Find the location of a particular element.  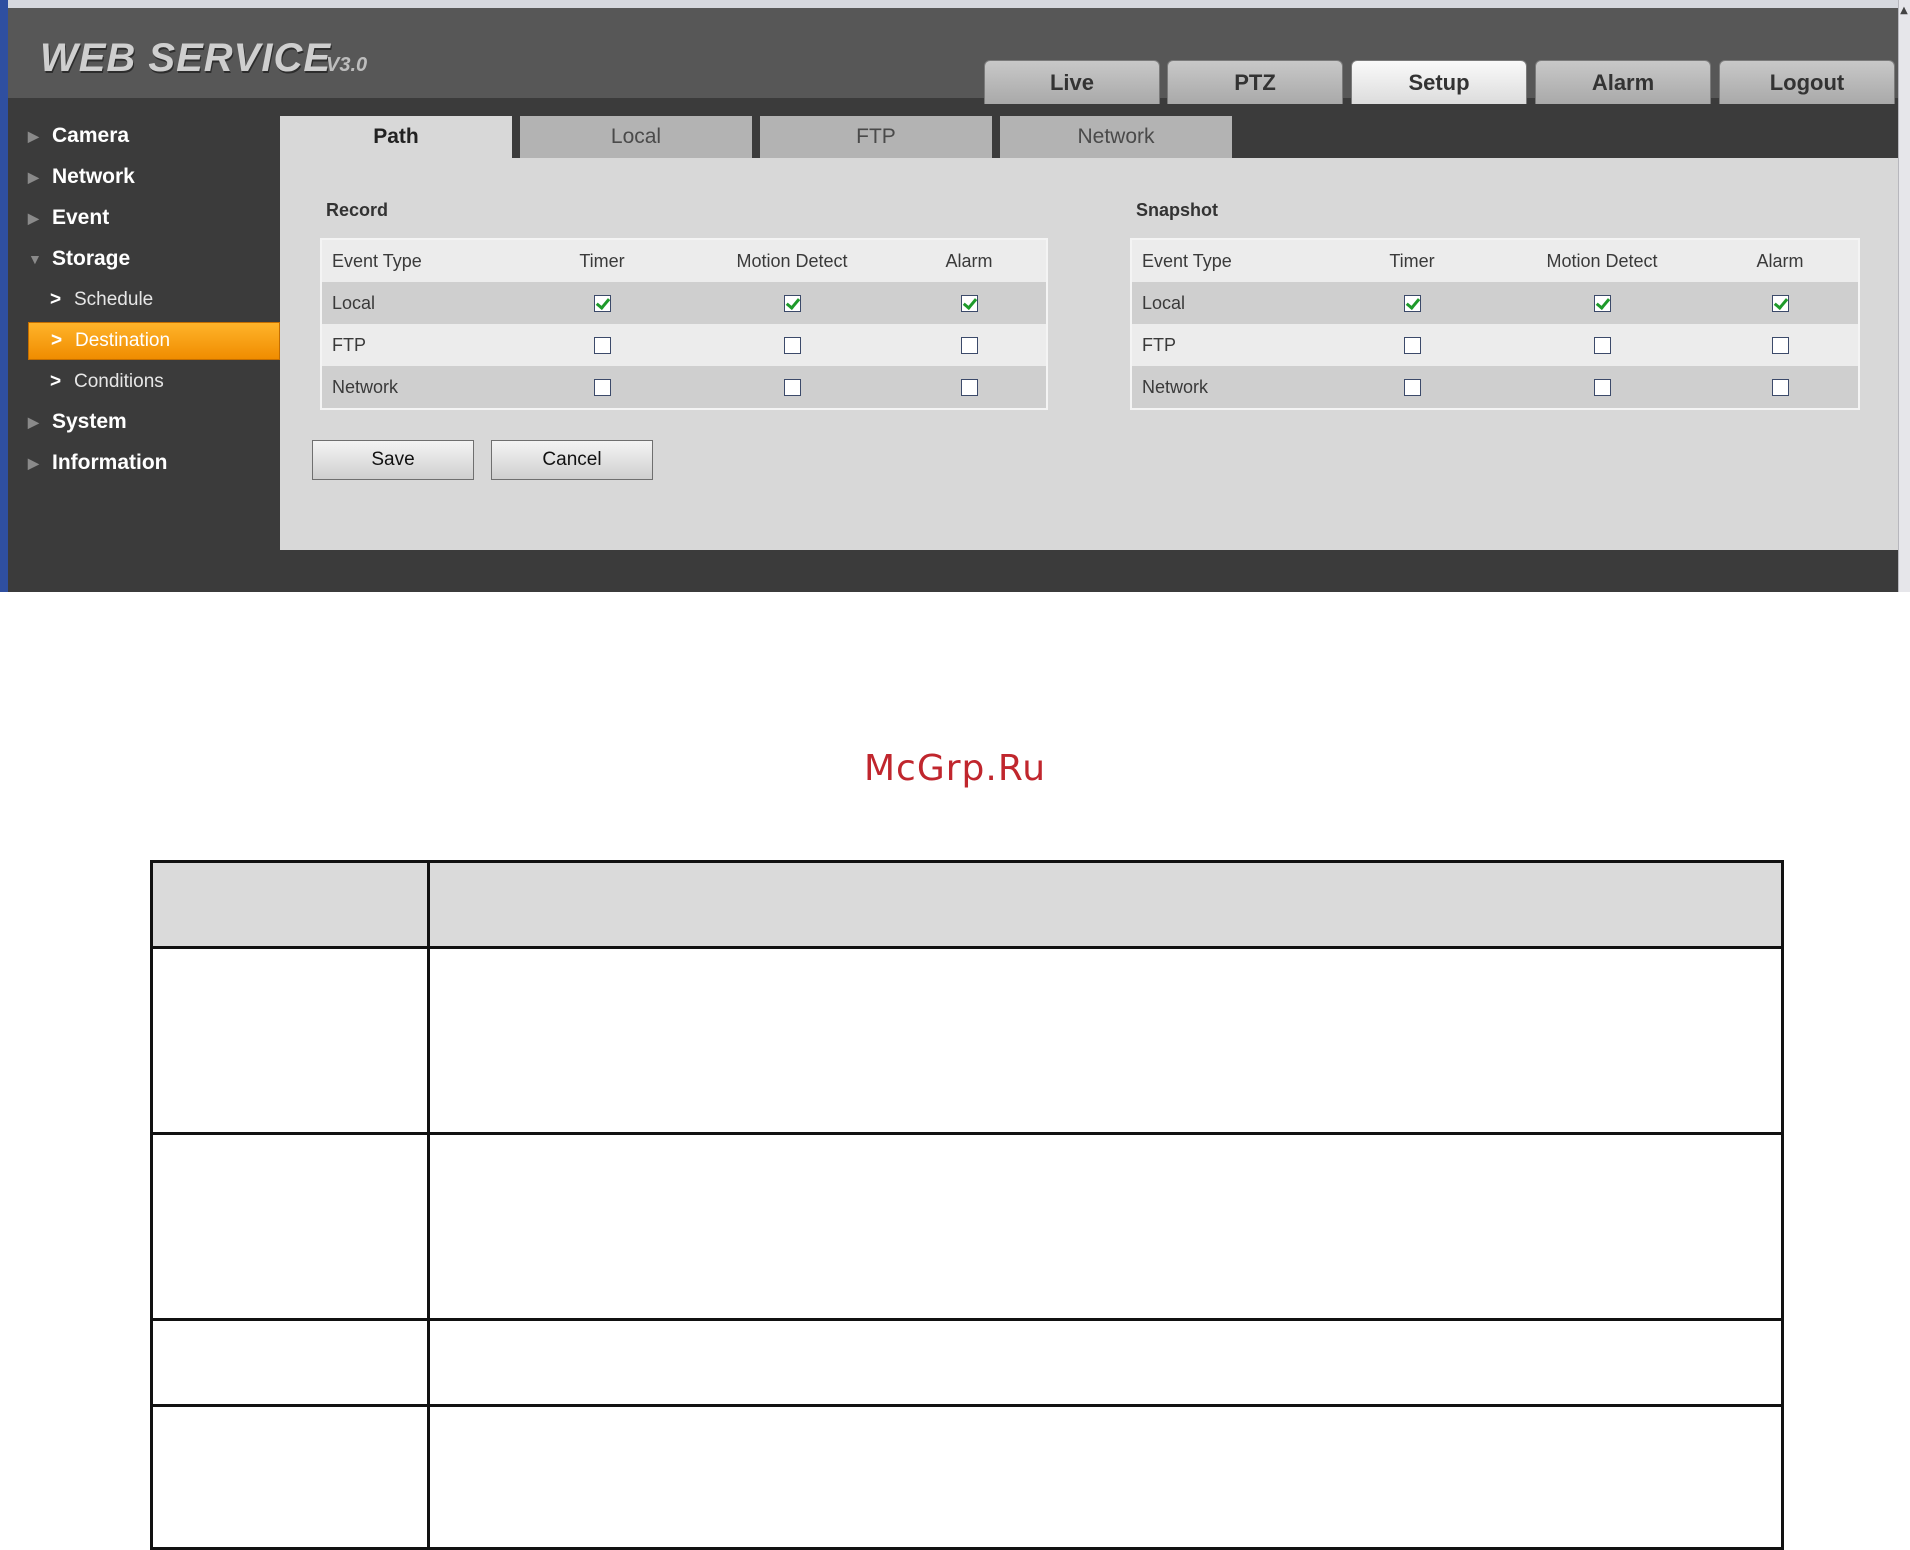

logo: WEB SERVICE is located at coordinates (186, 58).